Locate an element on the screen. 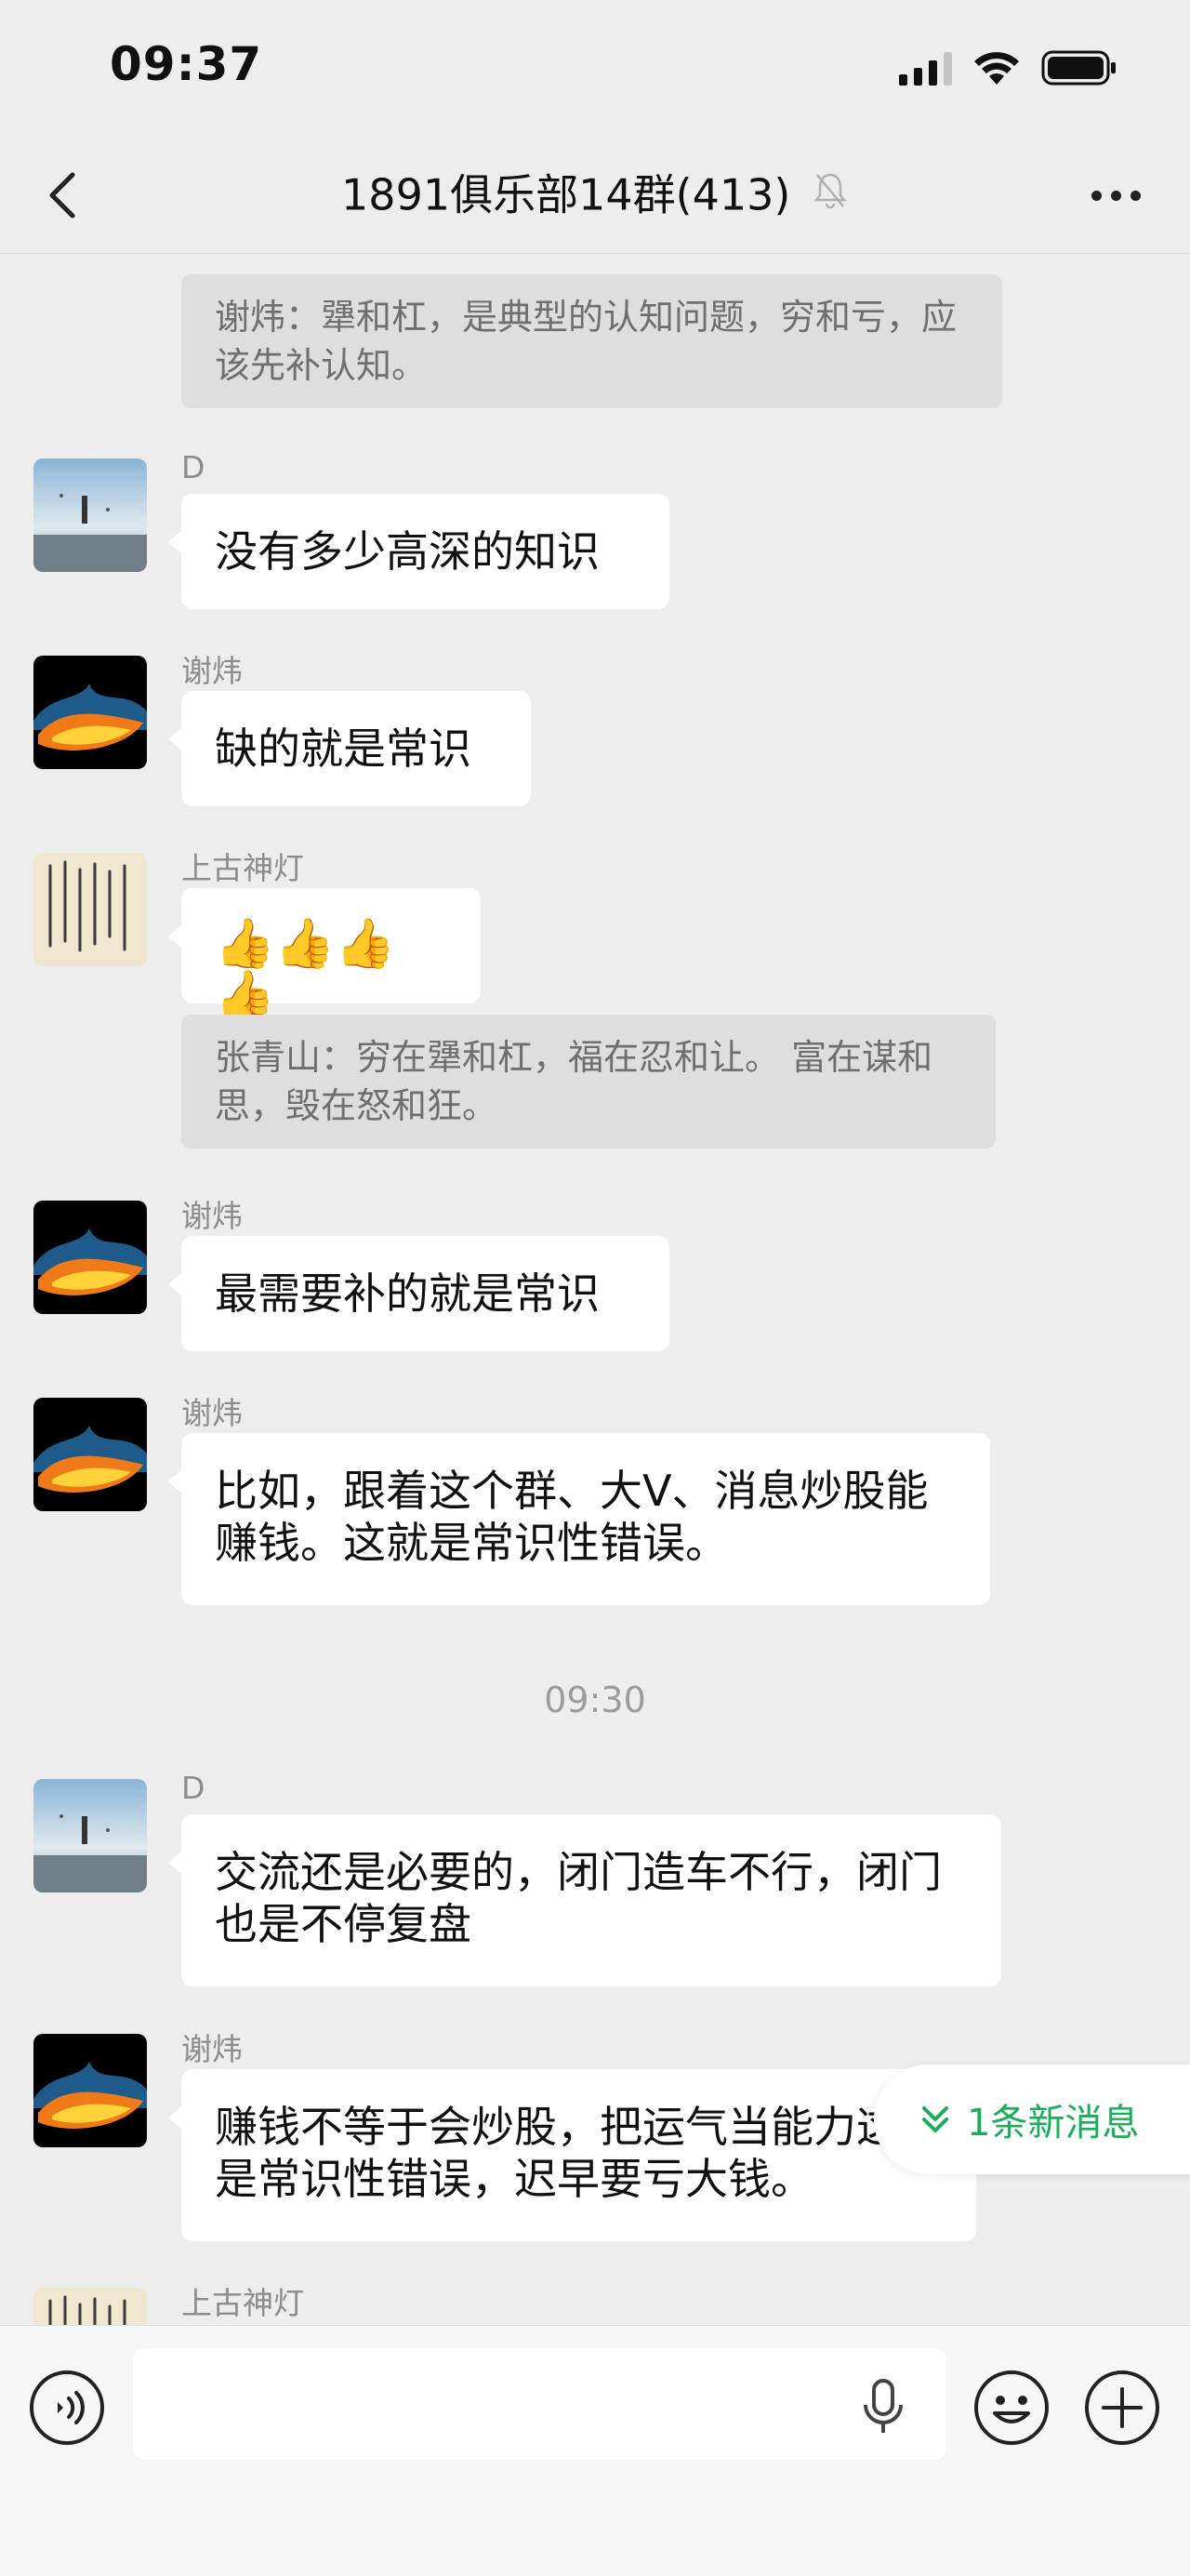 The height and width of the screenshot is (2576, 1190). chat-header: 1891俱乐部14群(413) is located at coordinates (595, 196).